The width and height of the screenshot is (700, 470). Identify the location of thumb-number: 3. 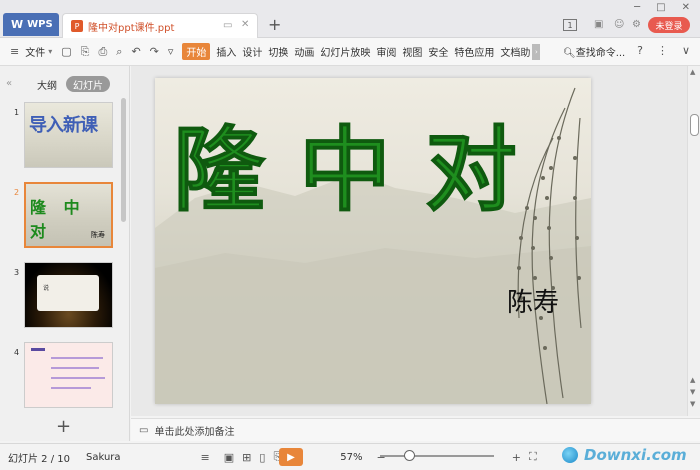
(17, 272).